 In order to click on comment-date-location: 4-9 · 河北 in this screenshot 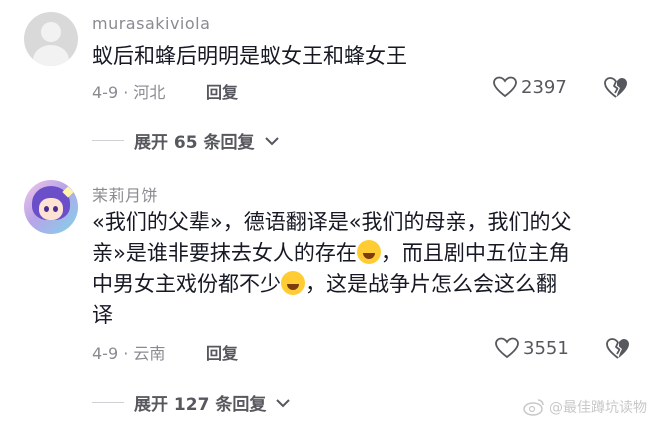, I will do `click(129, 92)`.